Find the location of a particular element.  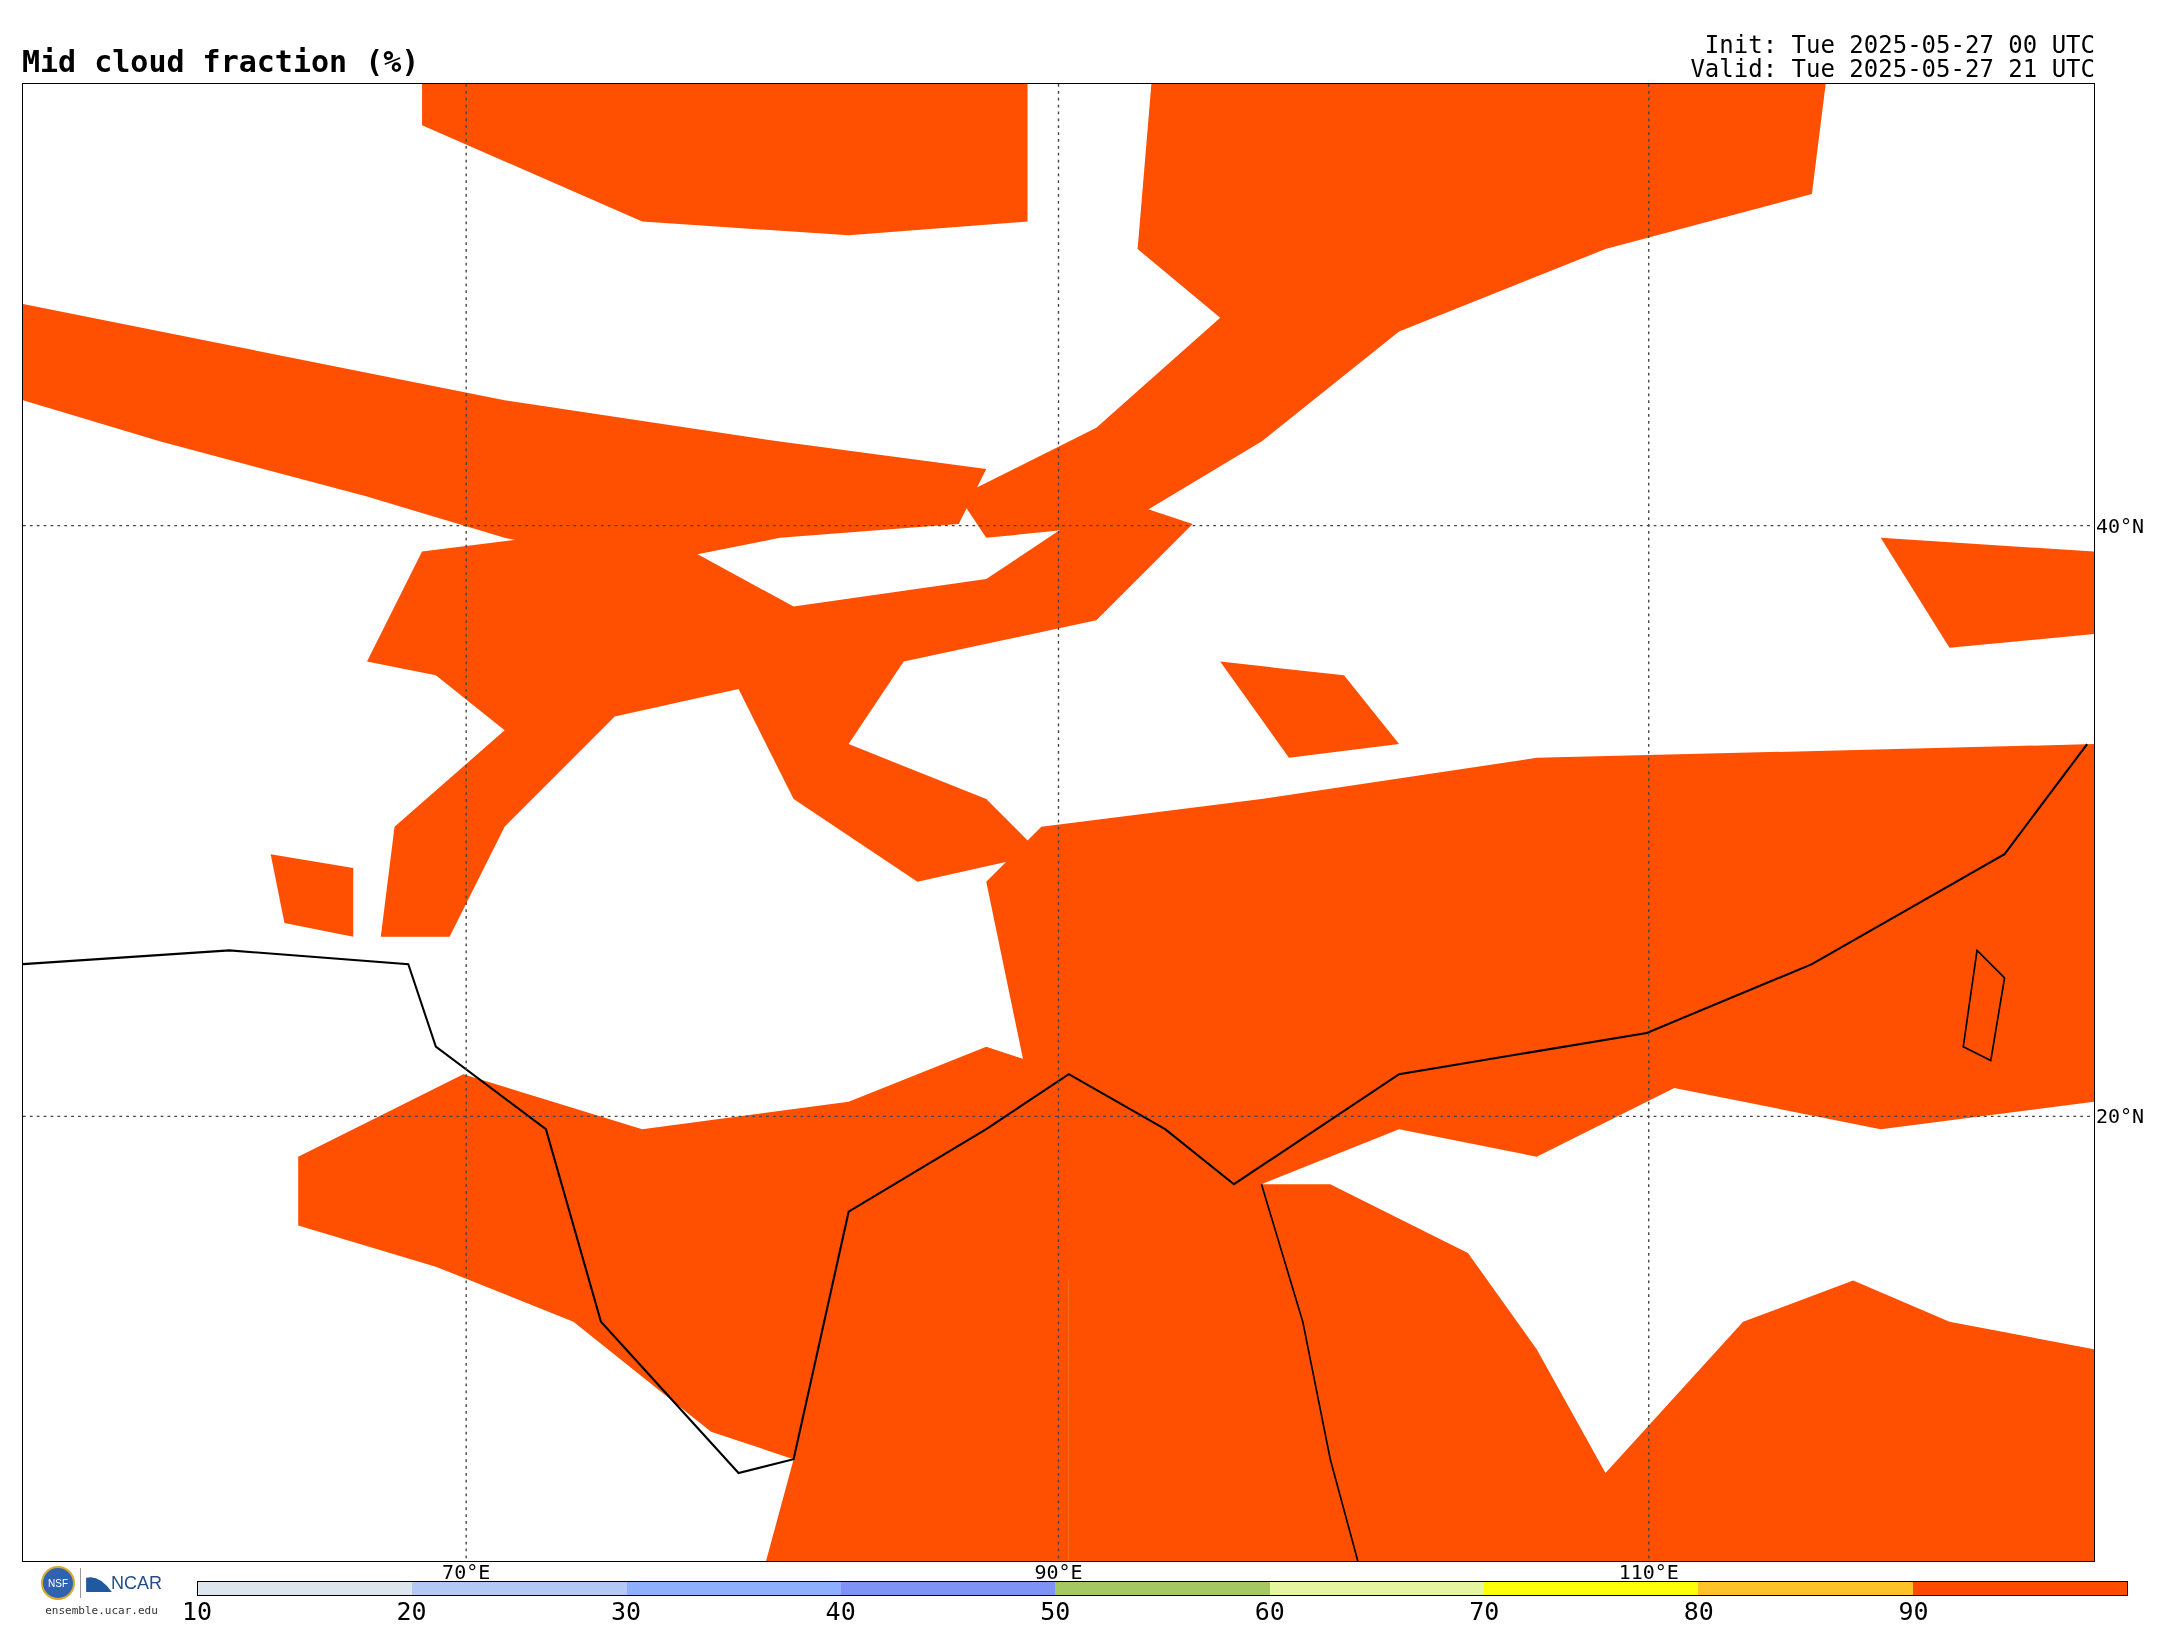

nsf-emblem-icon: NSF is located at coordinates (58, 1583).